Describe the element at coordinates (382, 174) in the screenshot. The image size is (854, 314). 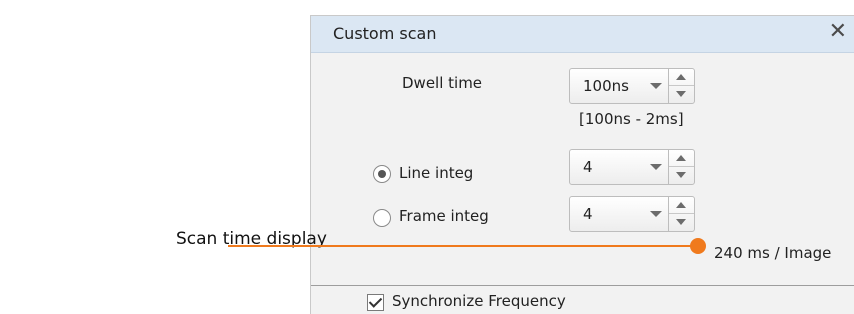
I see `line-integ-radio` at that location.